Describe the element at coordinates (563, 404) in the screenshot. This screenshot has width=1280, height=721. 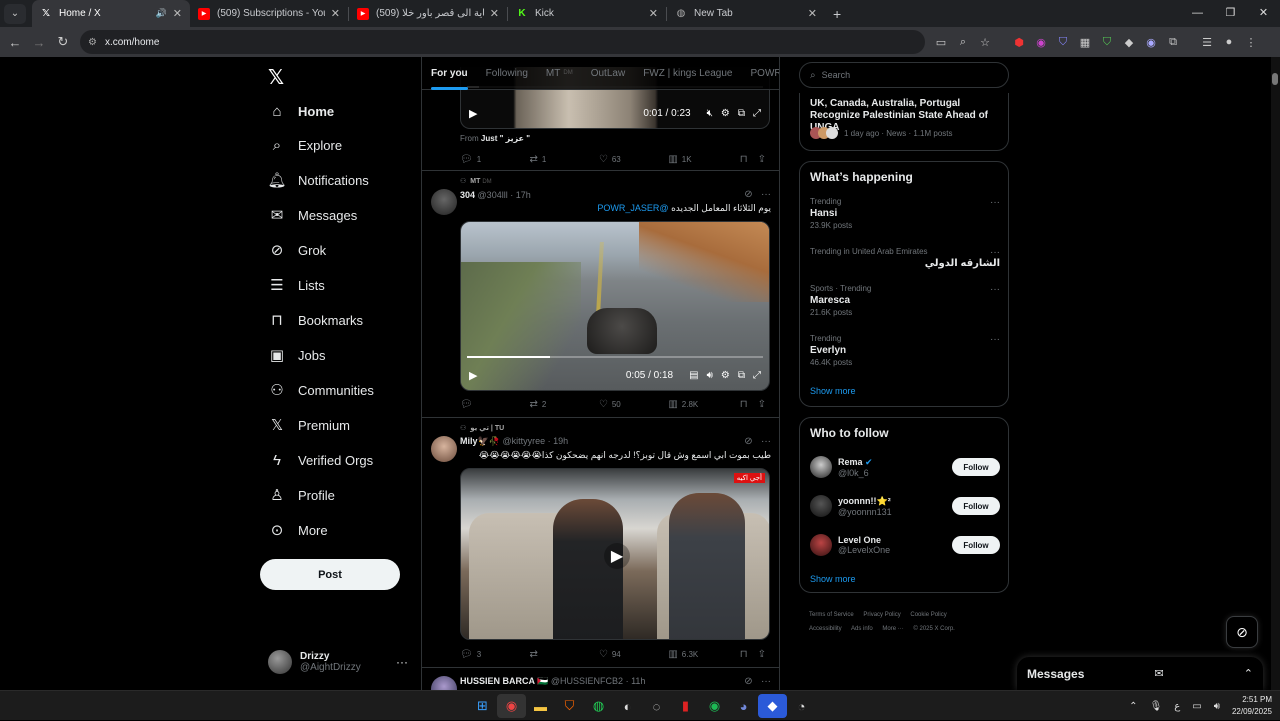
I see `repost-button: ⇄ 2` at that location.